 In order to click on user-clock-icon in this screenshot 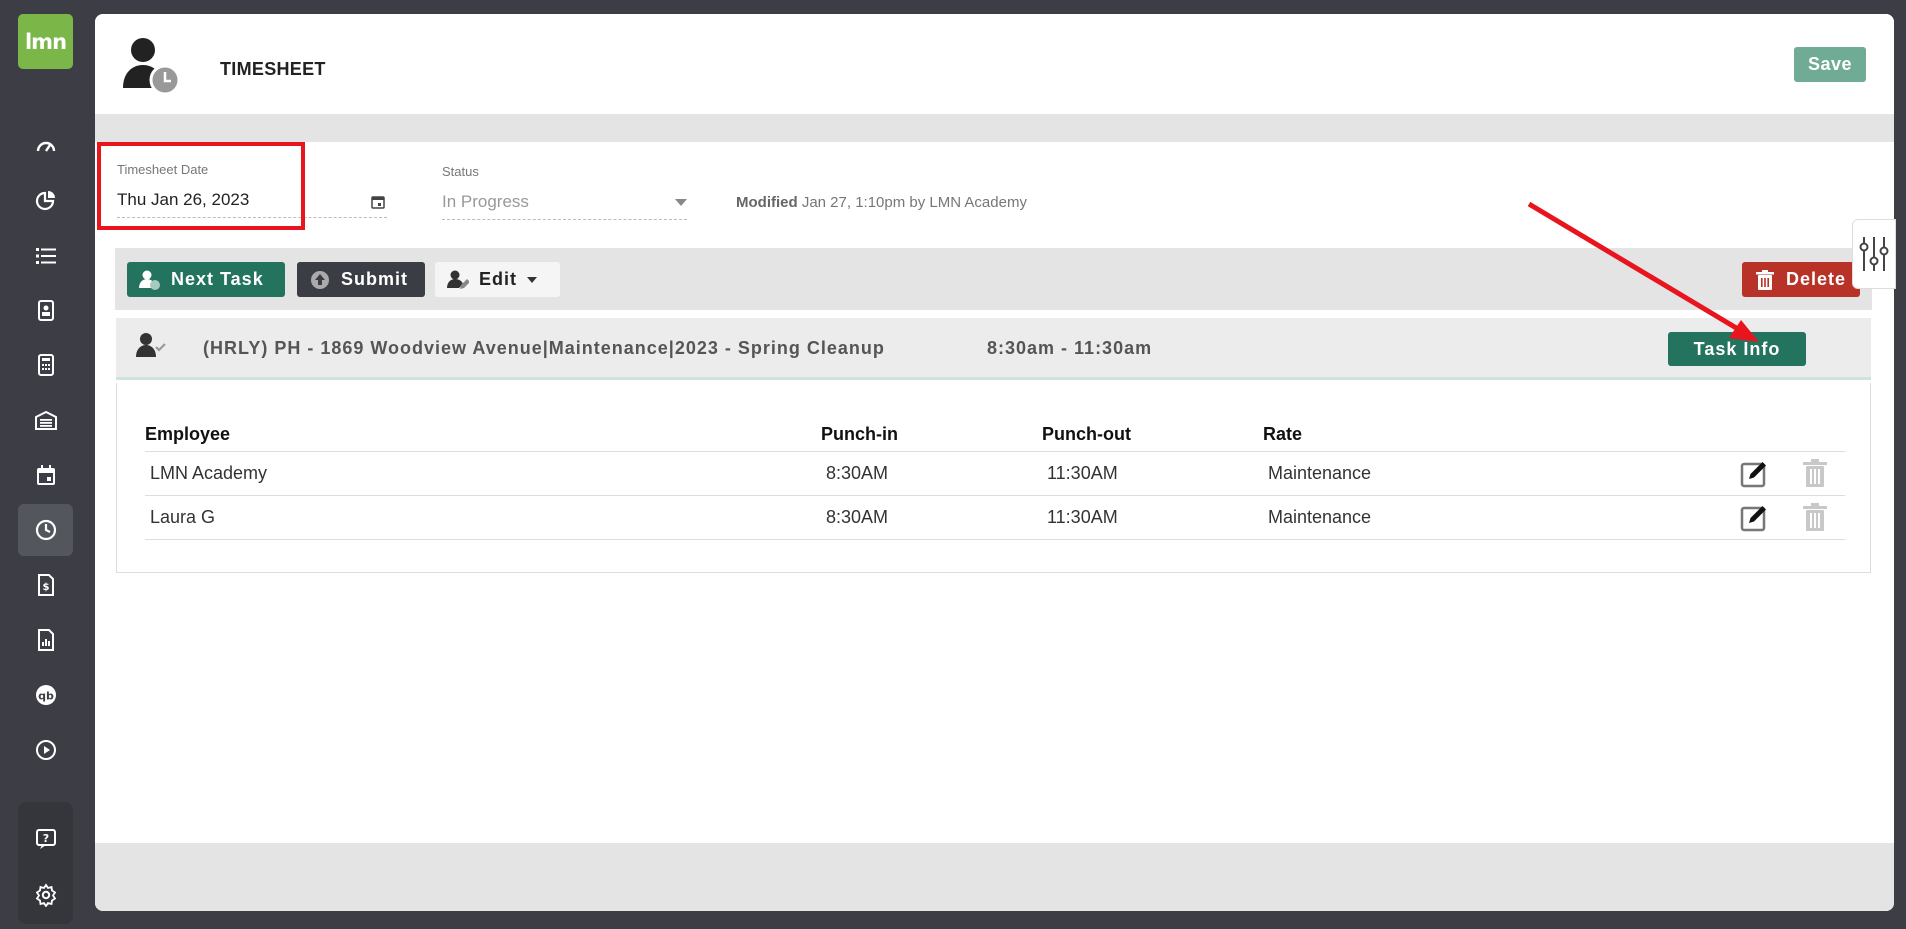, I will do `click(149, 280)`.